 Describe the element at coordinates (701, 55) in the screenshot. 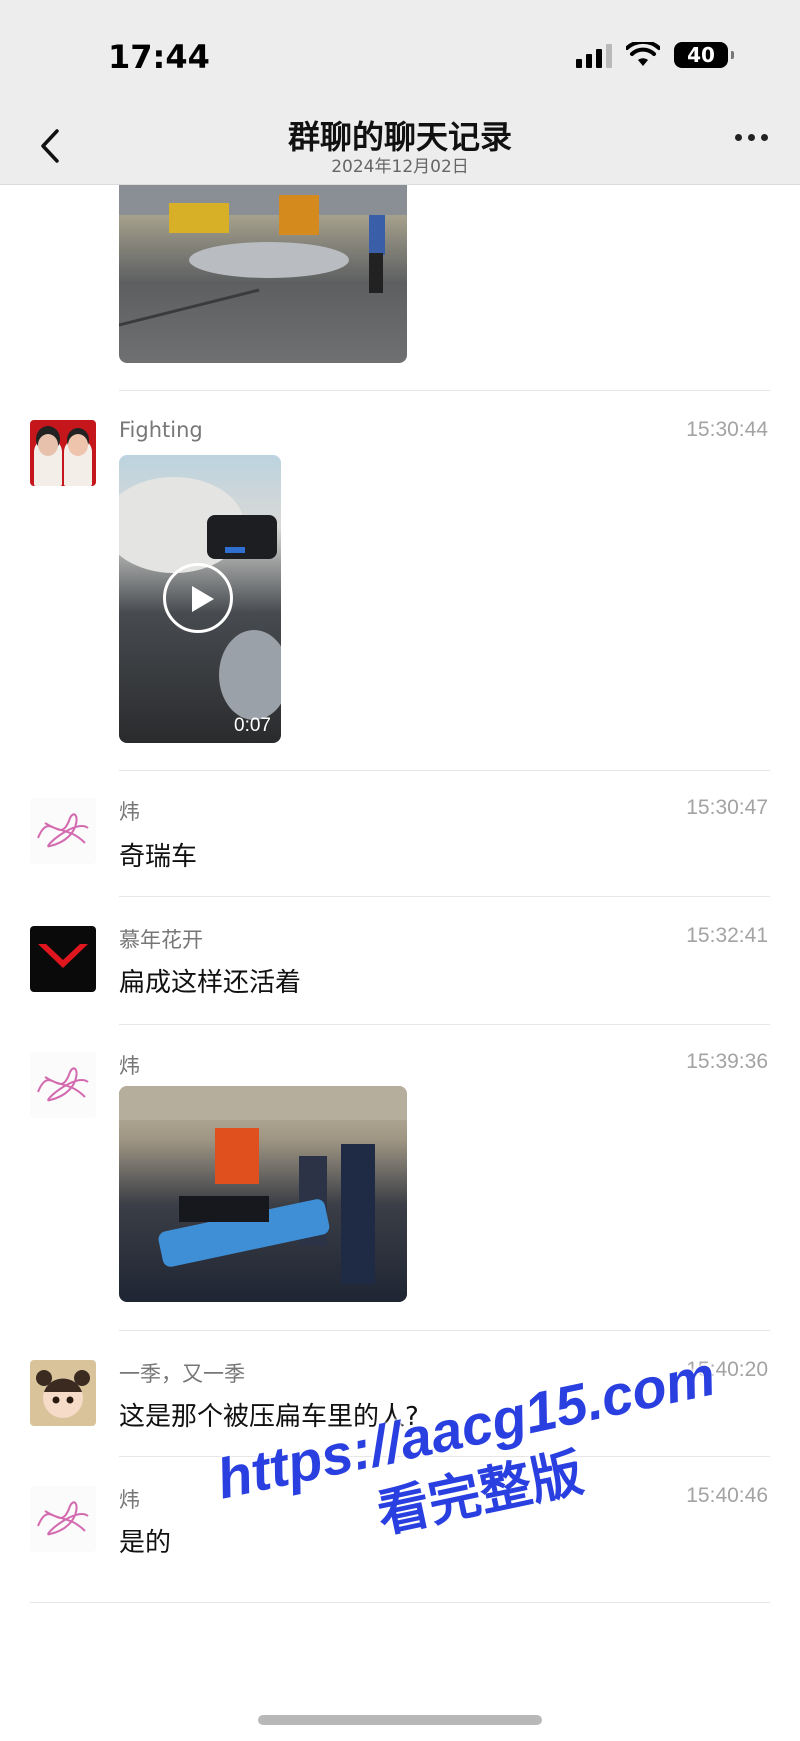

I see `battery-level: 40` at that location.